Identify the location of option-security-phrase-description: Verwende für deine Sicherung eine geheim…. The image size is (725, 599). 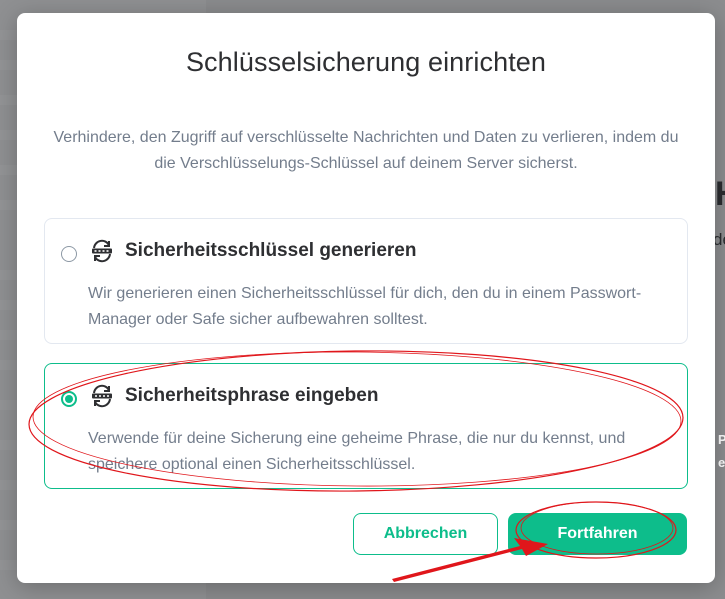
(357, 451).